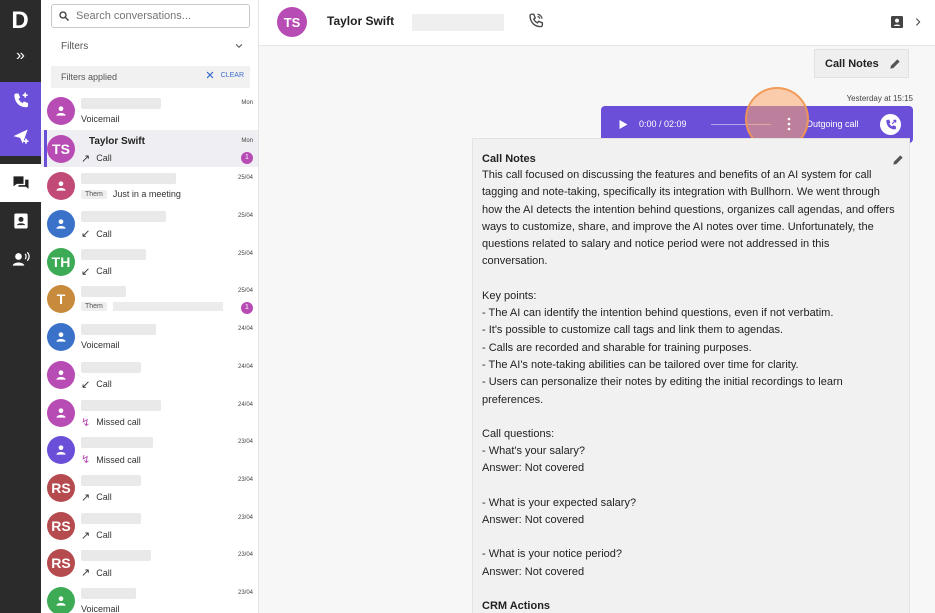  What do you see at coordinates (104, 497) in the screenshot?
I see `preview-text: Call` at bounding box center [104, 497].